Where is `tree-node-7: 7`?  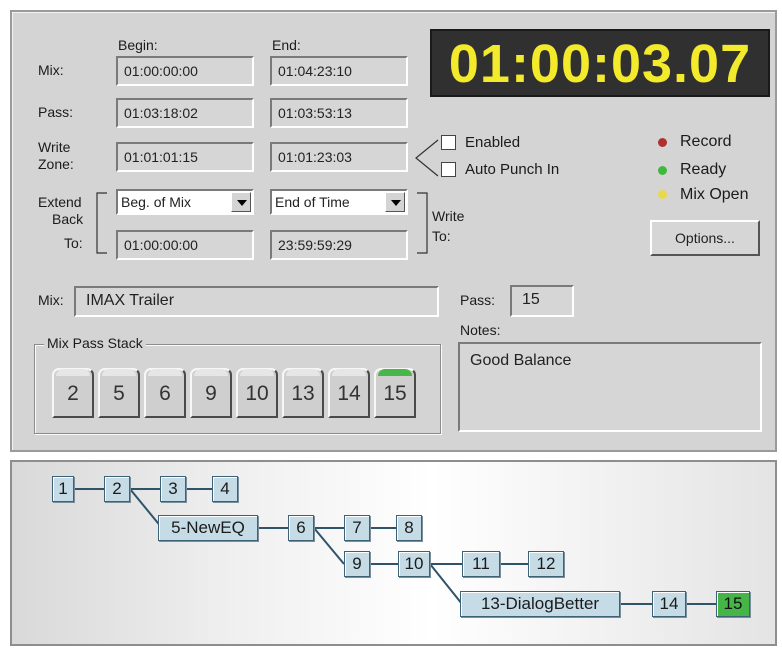 tree-node-7: 7 is located at coordinates (357, 528).